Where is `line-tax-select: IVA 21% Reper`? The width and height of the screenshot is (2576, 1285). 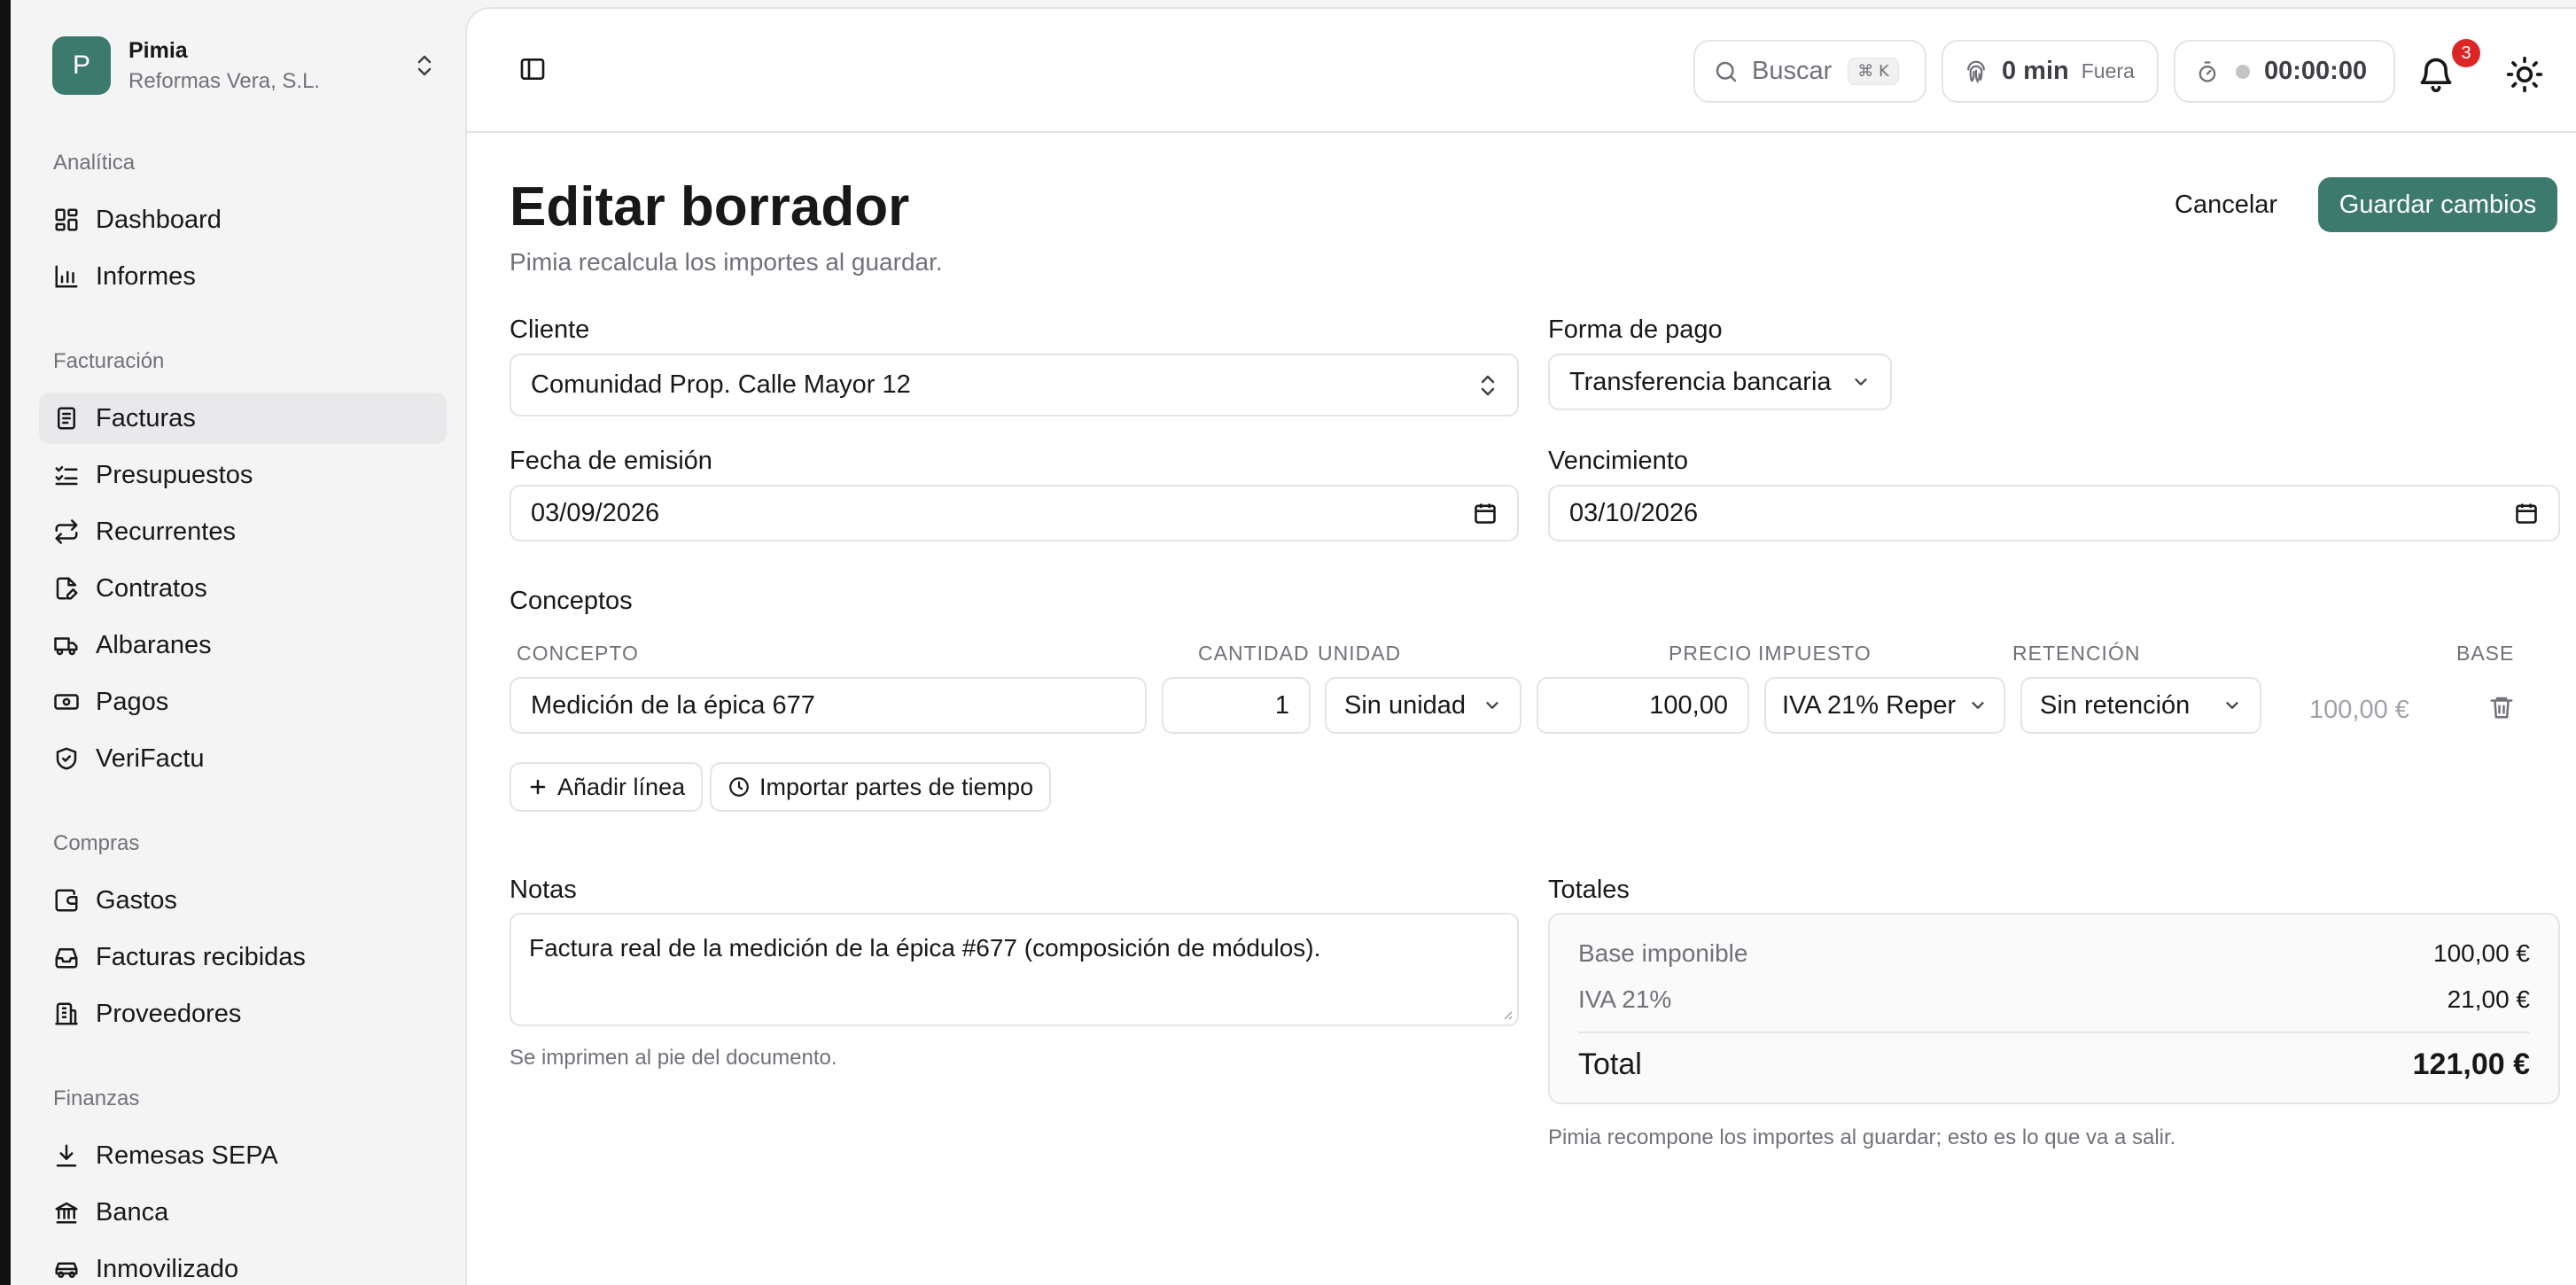
line-tax-select: IVA 21% Reper is located at coordinates (1885, 705).